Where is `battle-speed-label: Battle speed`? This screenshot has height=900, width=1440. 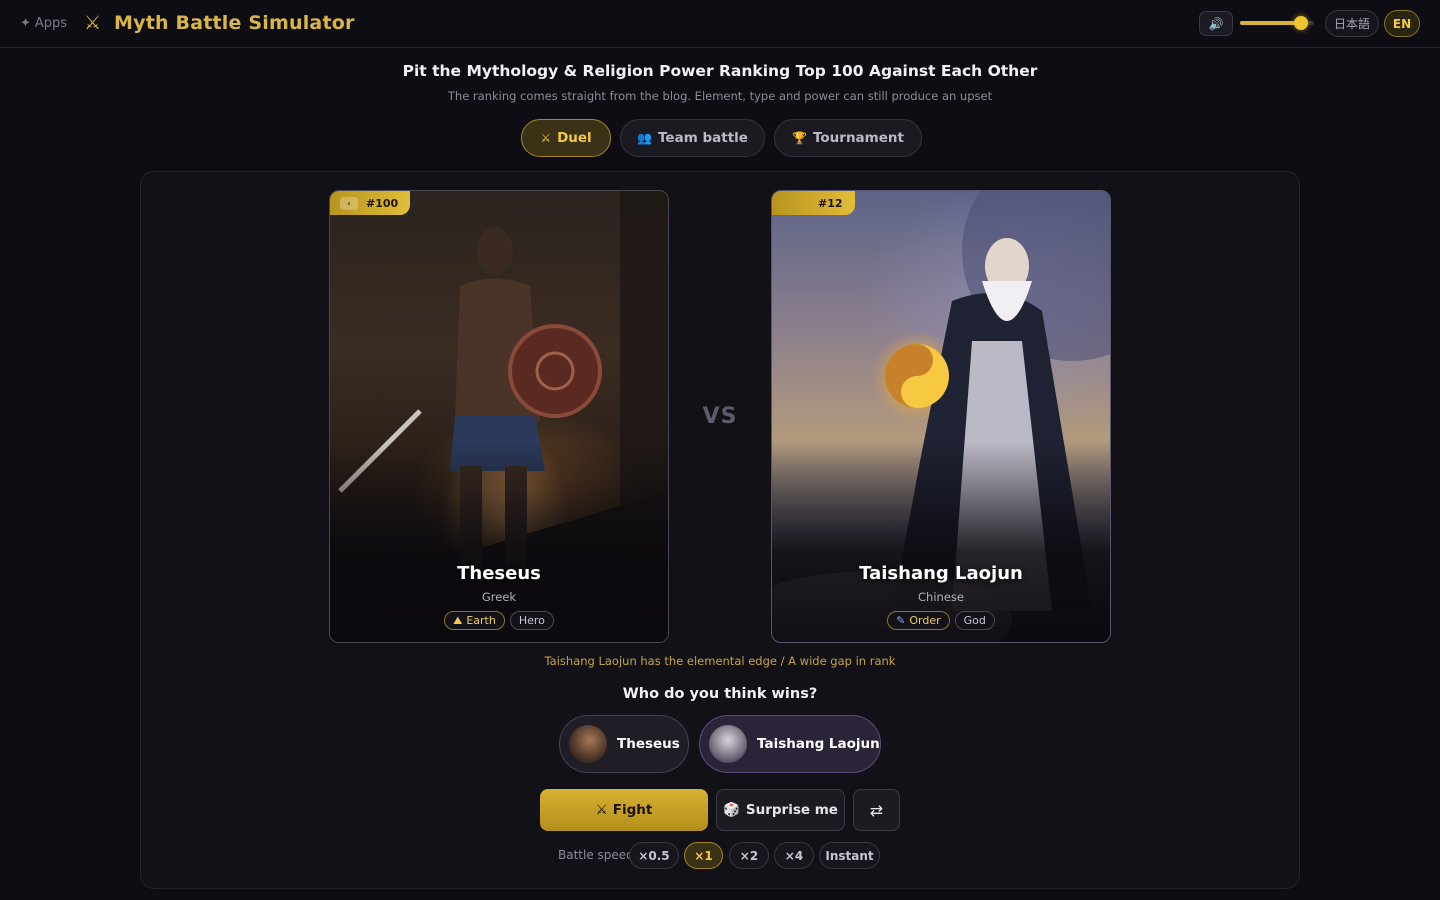
battle-speed-label: Battle speed is located at coordinates (596, 855).